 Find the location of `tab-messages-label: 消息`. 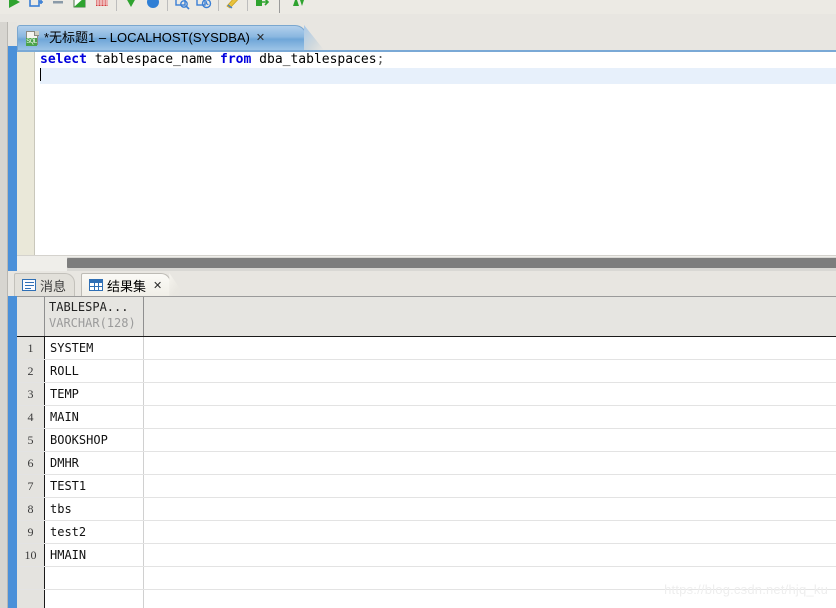

tab-messages-label: 消息 is located at coordinates (53, 286).